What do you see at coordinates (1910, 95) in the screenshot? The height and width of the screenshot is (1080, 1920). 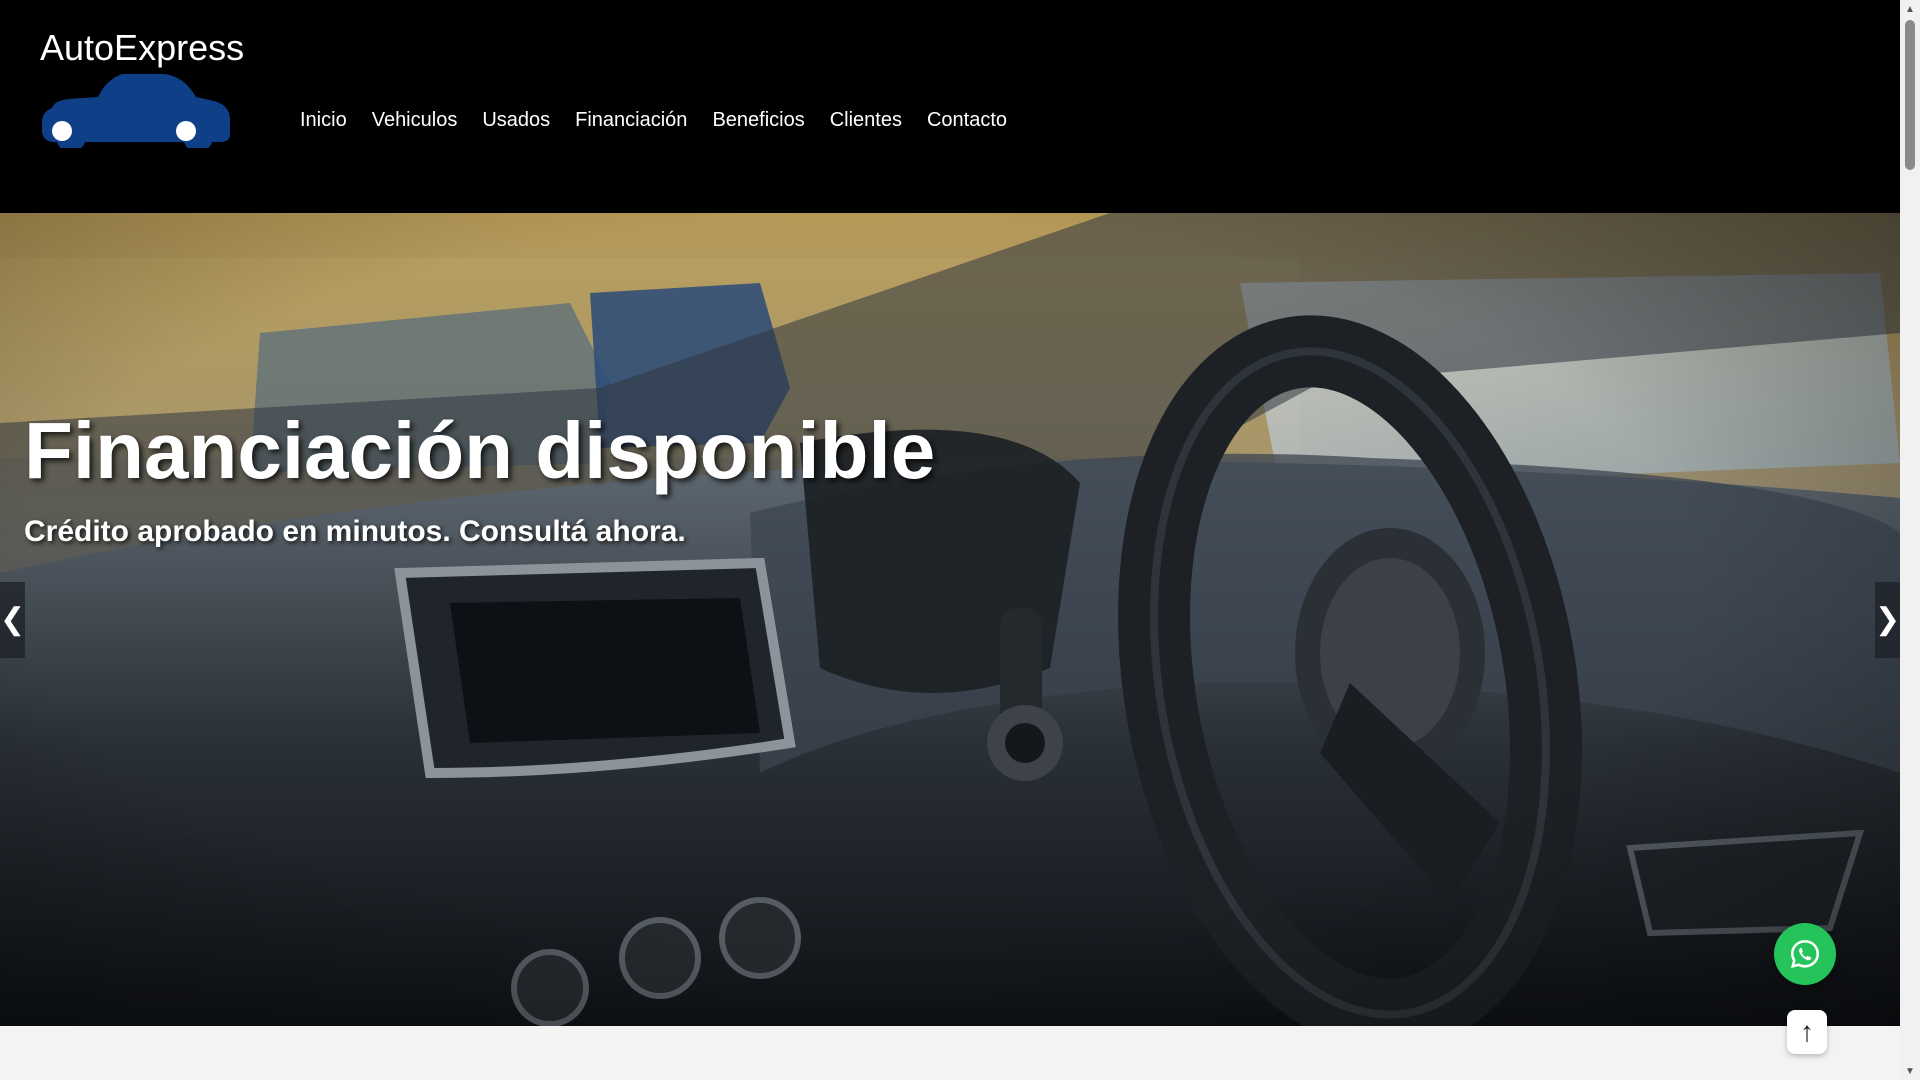 I see `scrollbar-thumb` at bounding box center [1910, 95].